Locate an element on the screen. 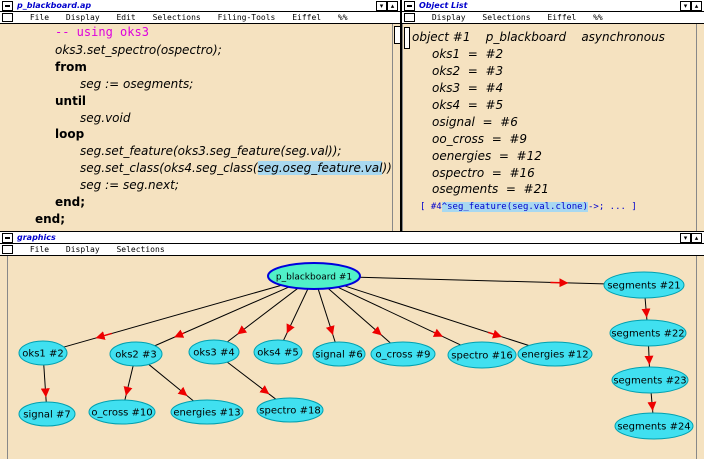  object-field: oks2 = #3 is located at coordinates (467, 71).